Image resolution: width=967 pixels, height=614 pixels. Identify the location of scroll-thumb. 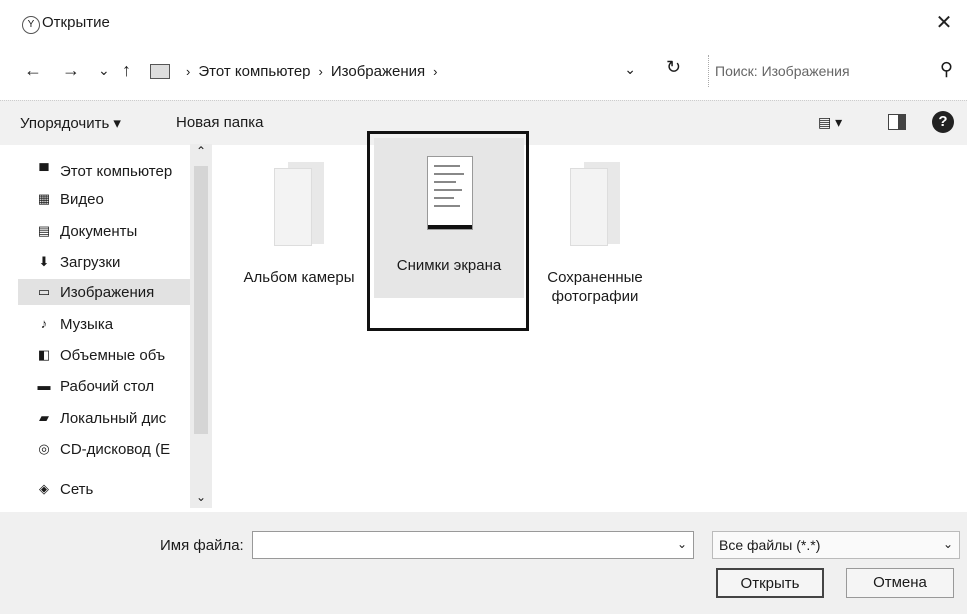
(201, 300).